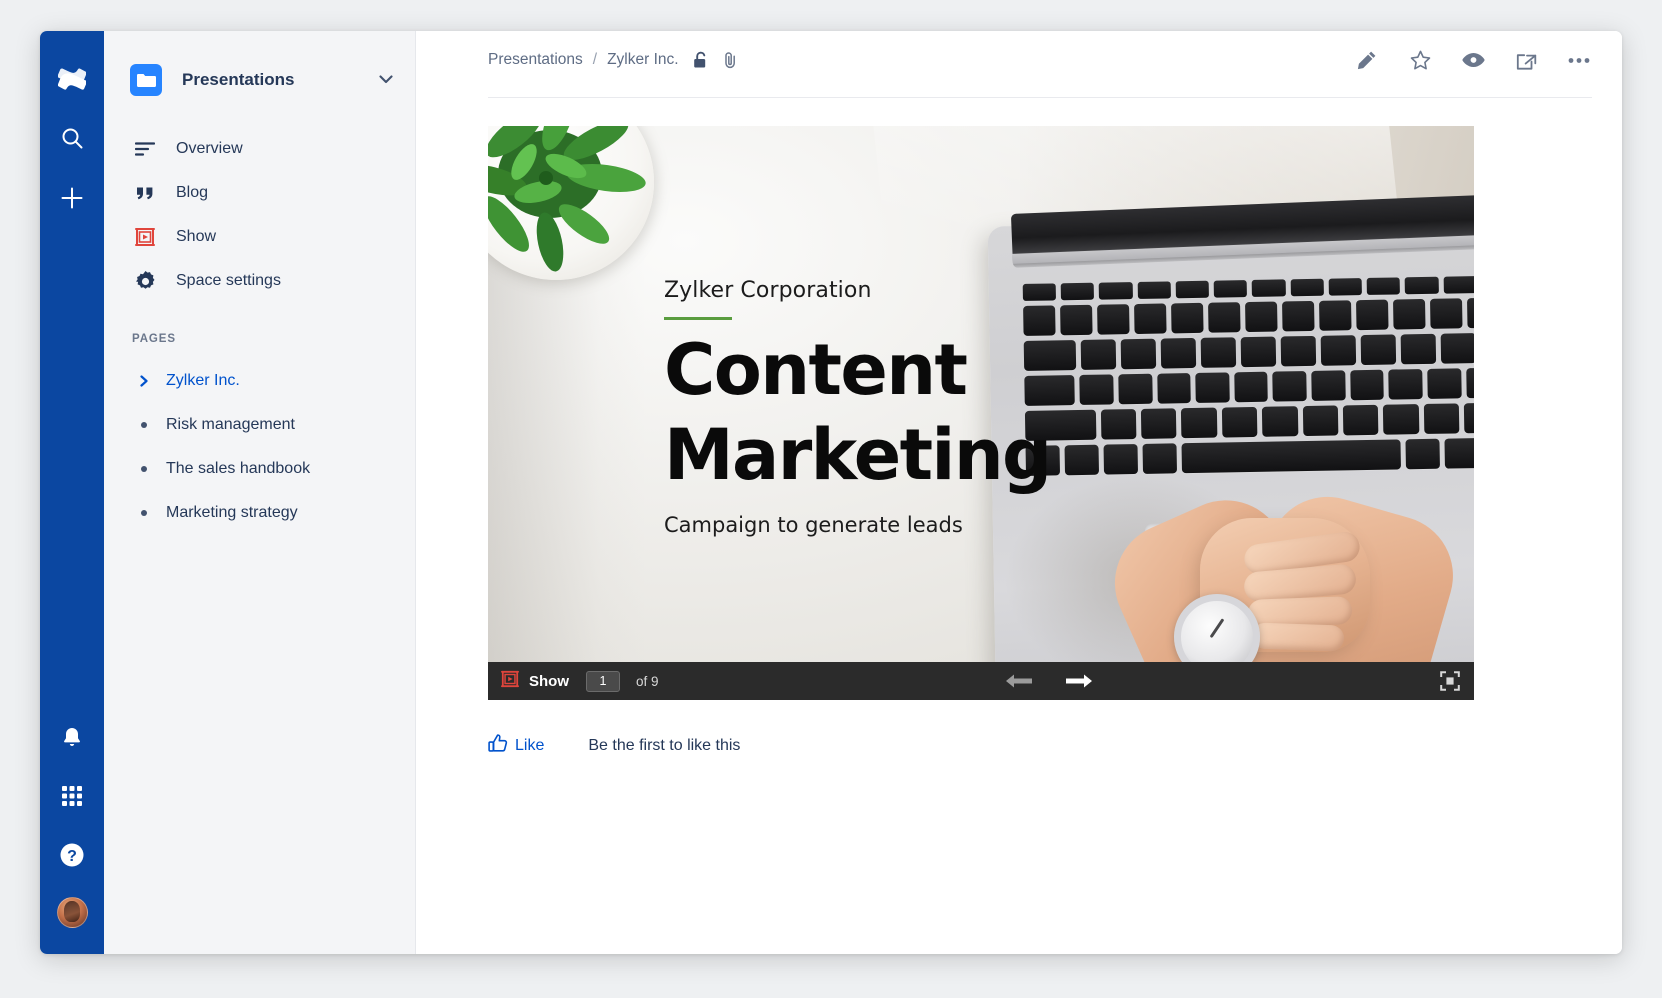 This screenshot has height=998, width=1662. I want to click on page-item-label: The sales handbook, so click(238, 468).